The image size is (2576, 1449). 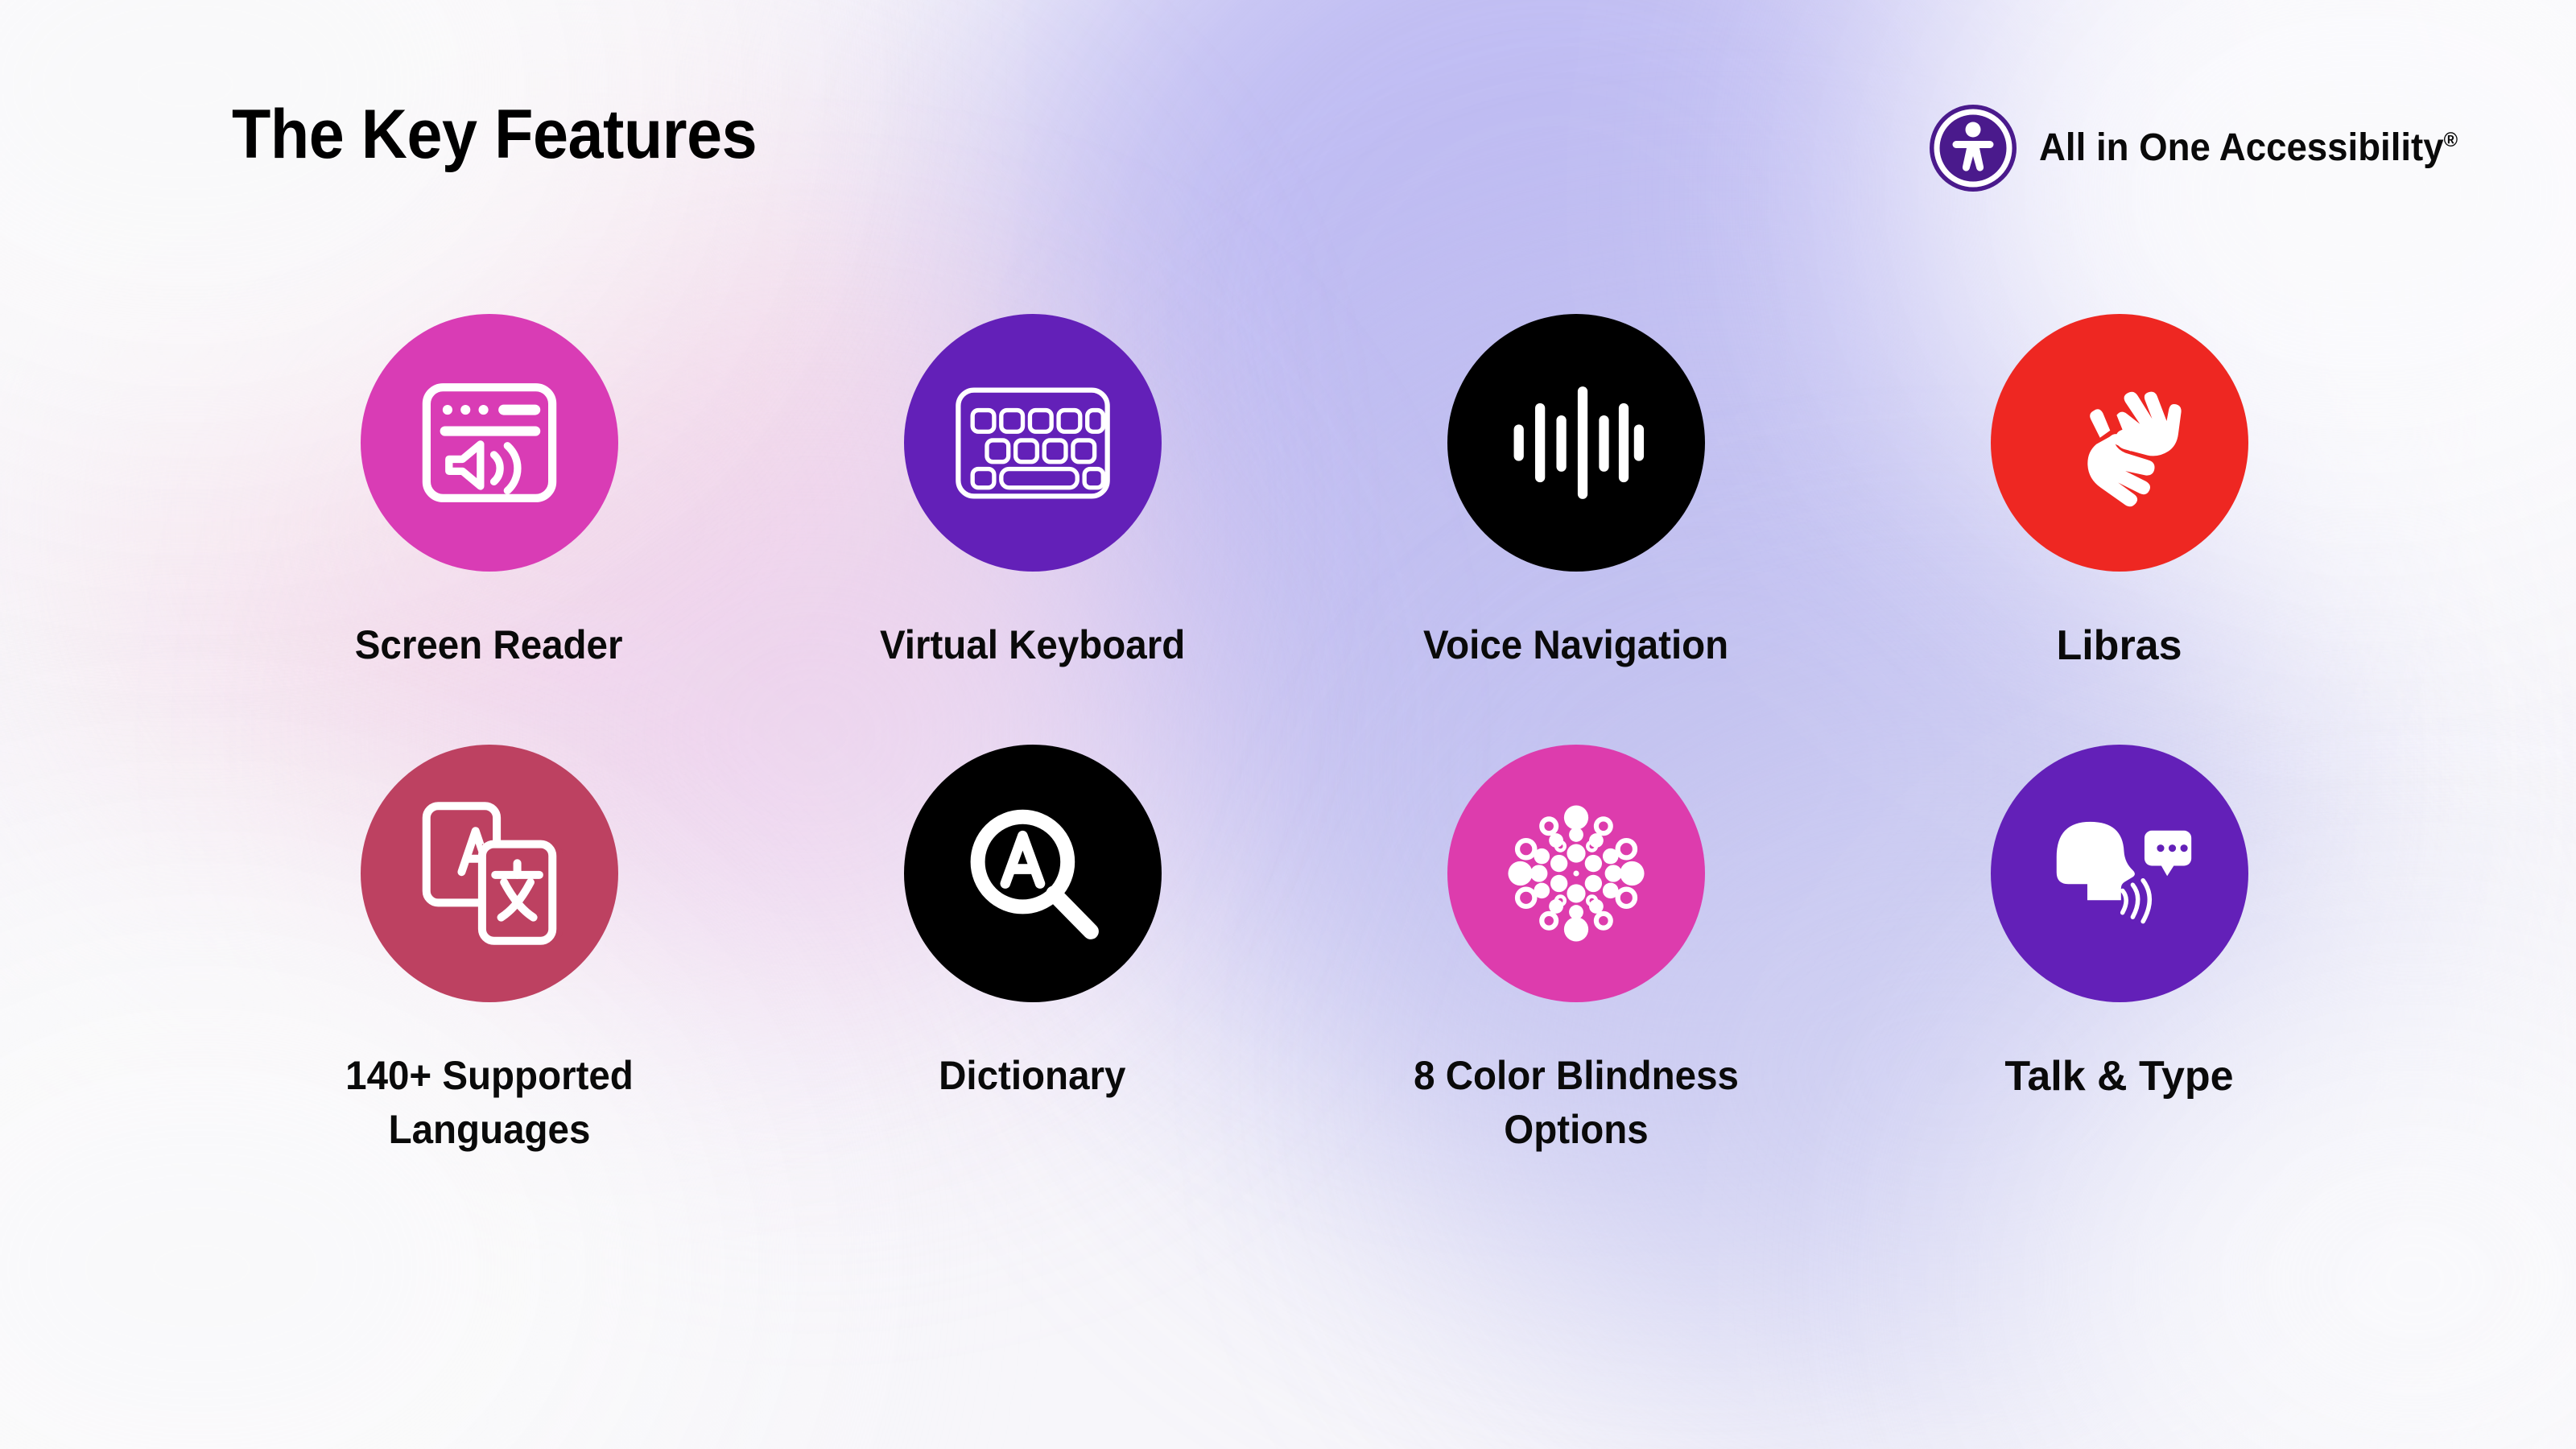 I want to click on sign-language-hands-icon, so click(x=2119, y=442).